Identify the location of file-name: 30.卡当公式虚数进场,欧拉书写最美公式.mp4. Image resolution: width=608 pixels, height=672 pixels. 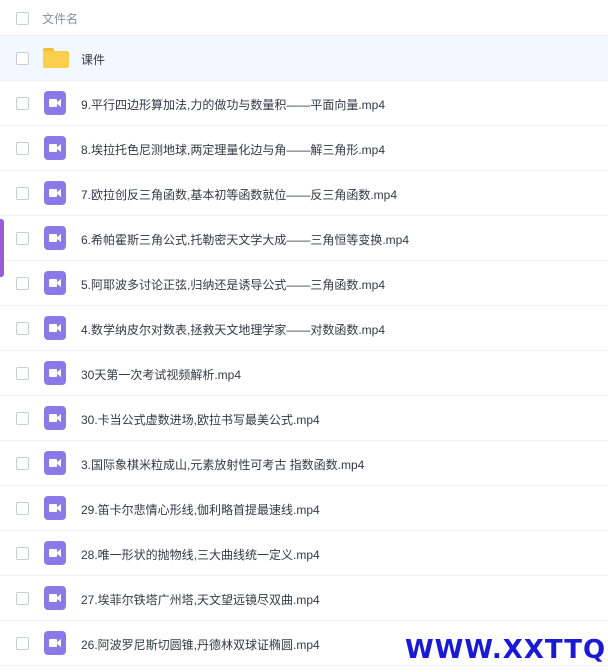
(200, 419).